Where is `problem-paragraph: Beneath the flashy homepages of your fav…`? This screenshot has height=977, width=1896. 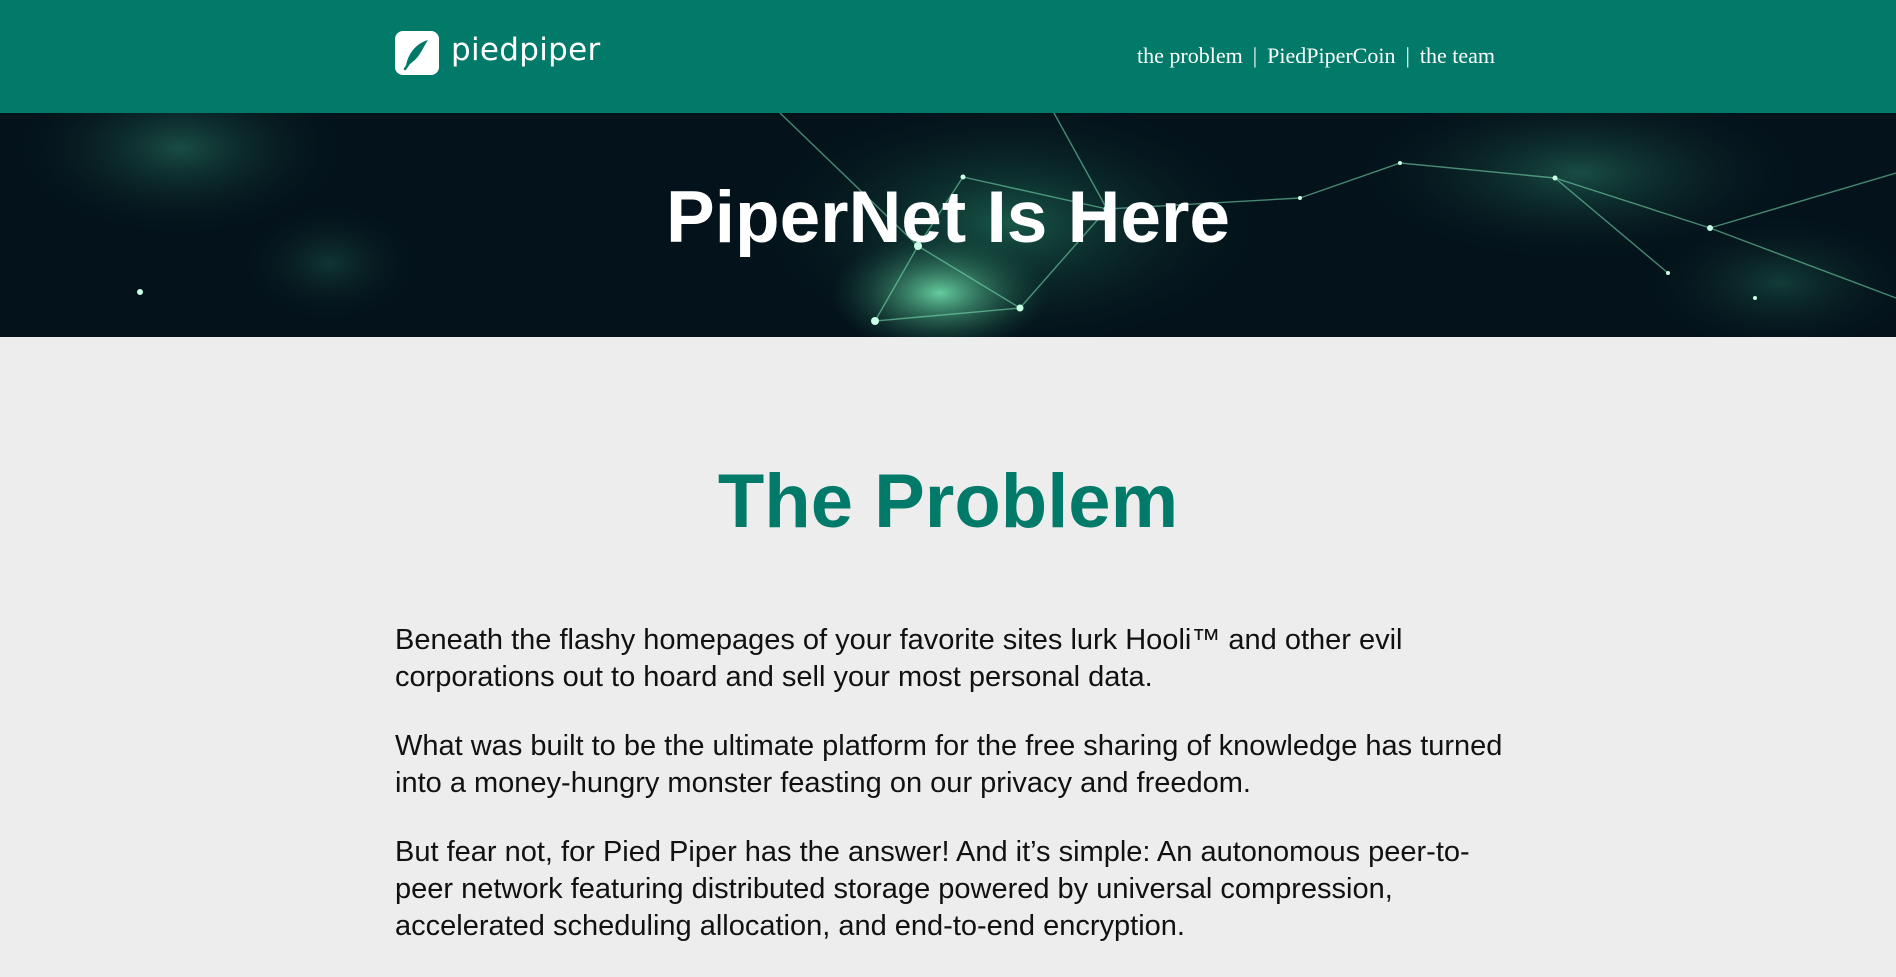
problem-paragraph: Beneath the flashy homepages of your fav… is located at coordinates (899, 658).